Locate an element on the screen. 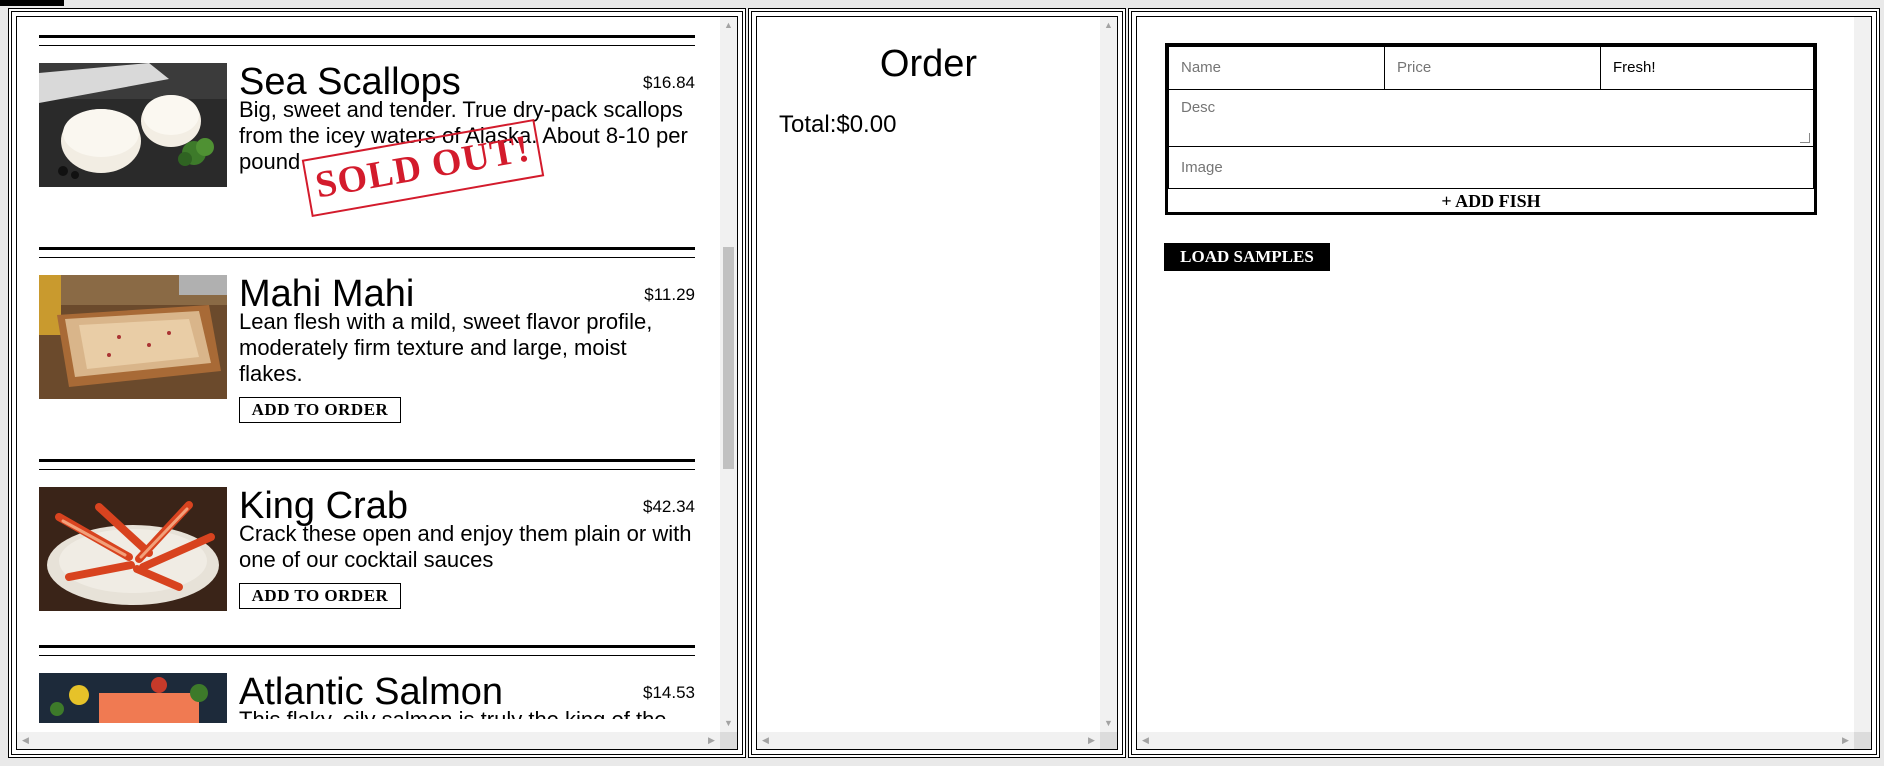  order-title: Order is located at coordinates (928, 64).